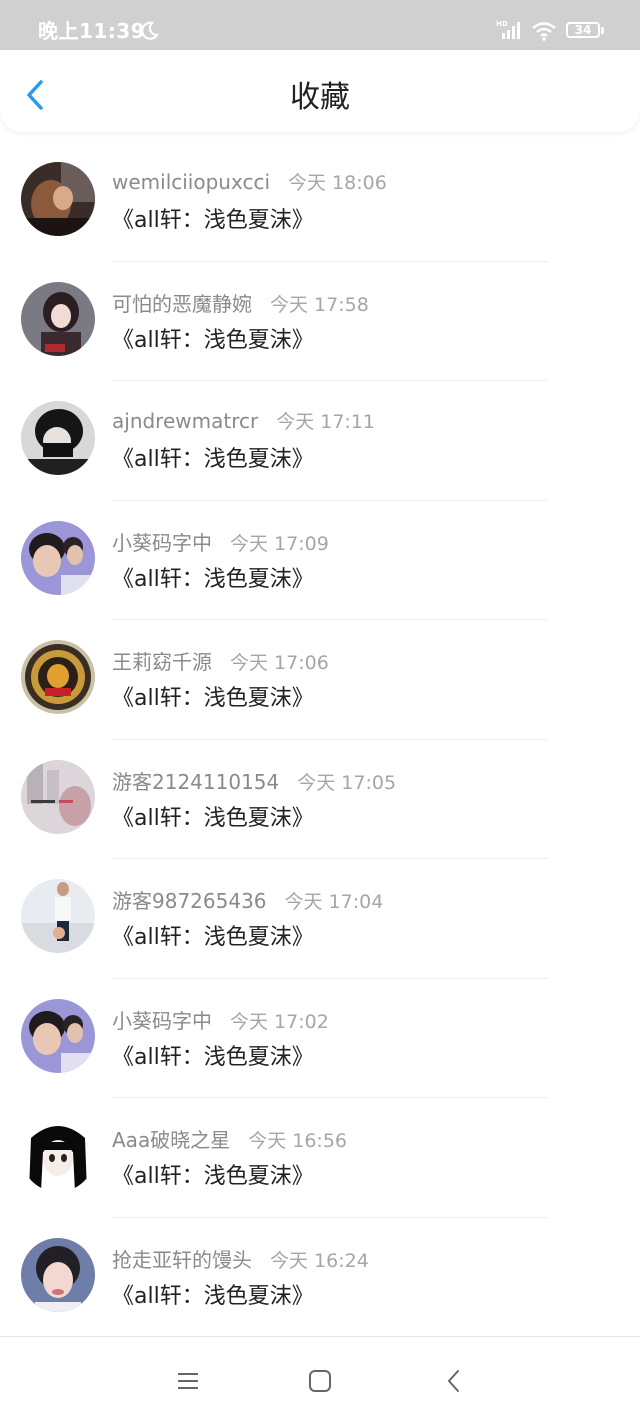 This screenshot has height=1423, width=640. I want to click on timestamp: 今天 17:05, so click(347, 782).